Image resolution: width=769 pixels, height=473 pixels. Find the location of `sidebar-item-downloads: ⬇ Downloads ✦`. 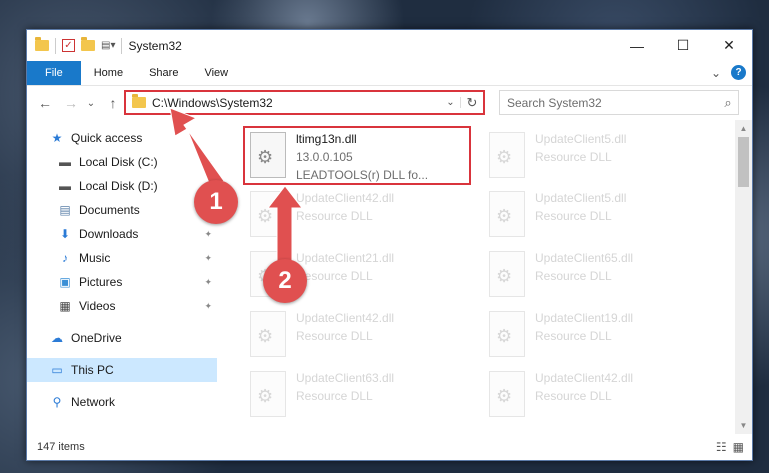

sidebar-item-downloads: ⬇ Downloads ✦ is located at coordinates (122, 234).